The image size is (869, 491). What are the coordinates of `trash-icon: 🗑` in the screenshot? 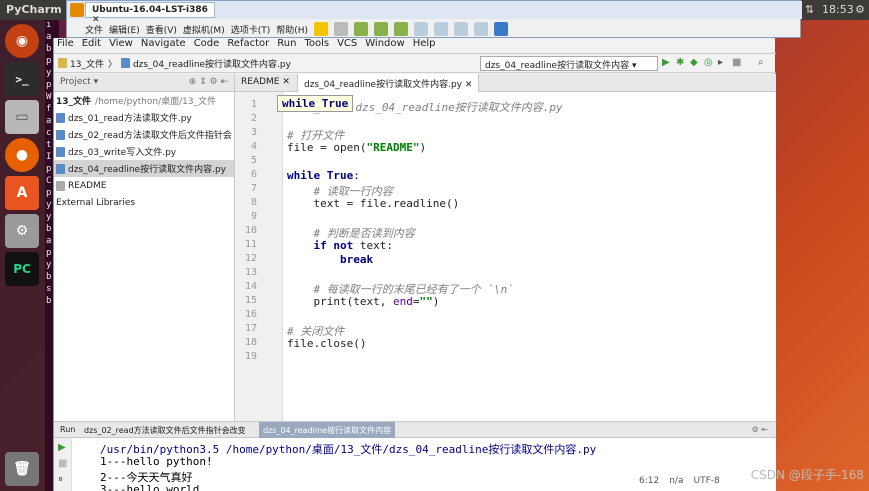 It's located at (22, 469).